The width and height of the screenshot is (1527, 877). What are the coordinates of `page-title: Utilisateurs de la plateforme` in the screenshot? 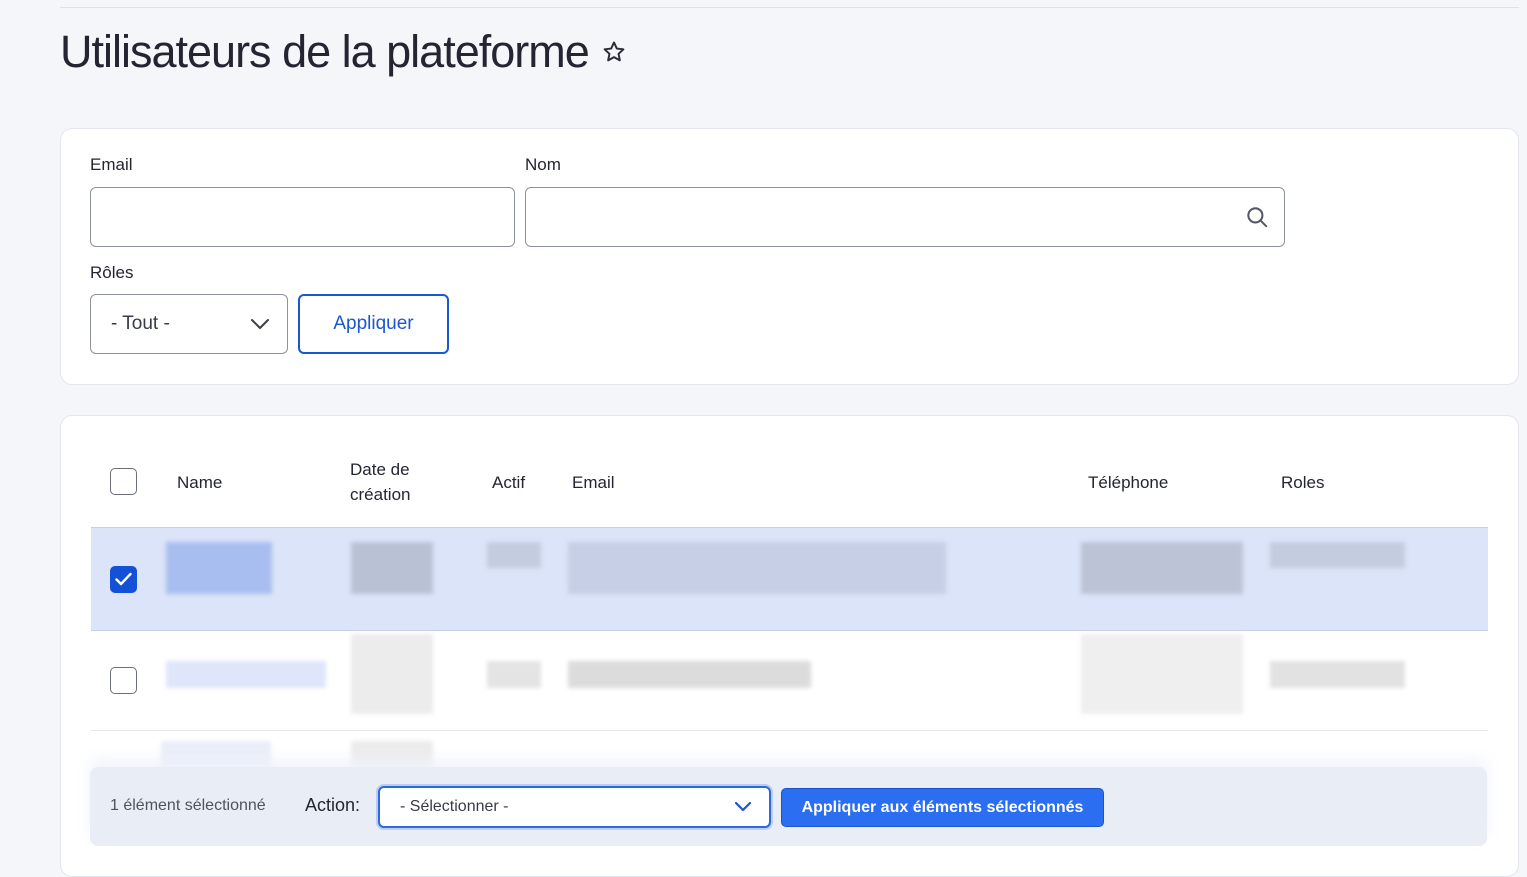 It's located at (343, 52).